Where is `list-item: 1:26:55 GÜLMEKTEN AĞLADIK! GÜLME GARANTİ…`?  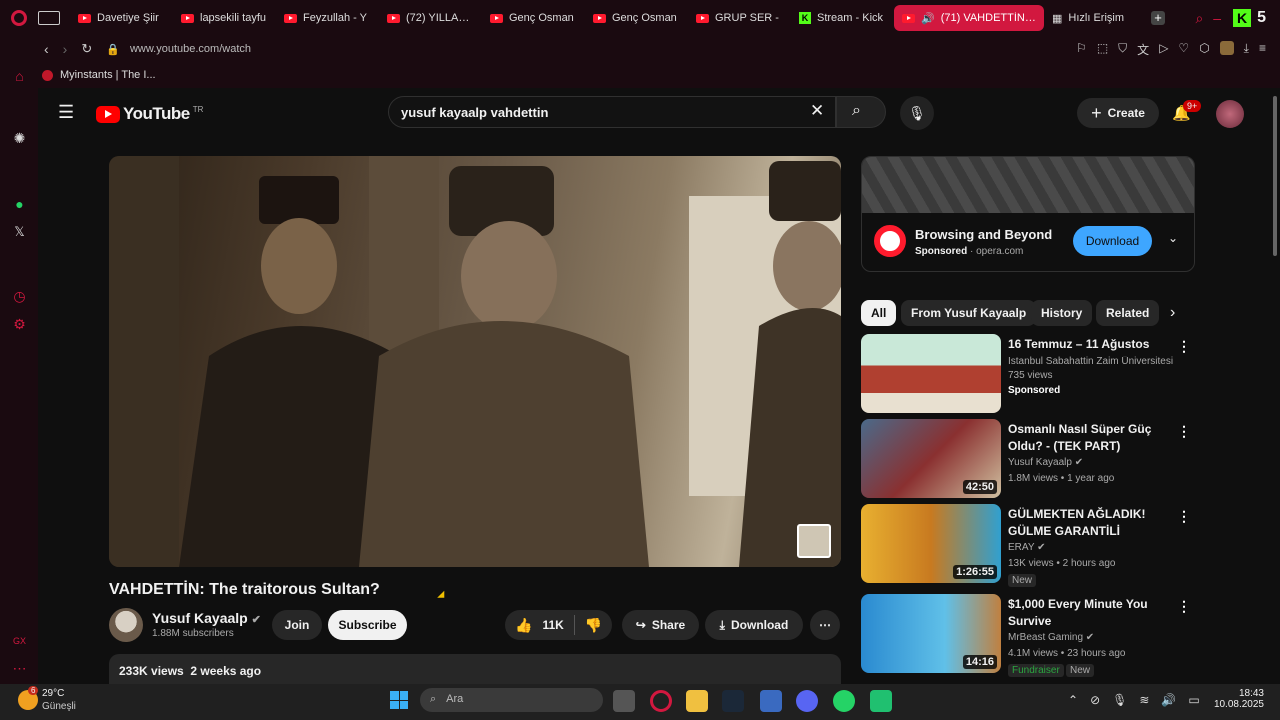 list-item: 1:26:55 GÜLMEKTEN AĞLADIK! GÜLME GARANTİ… is located at coordinates (1031, 545).